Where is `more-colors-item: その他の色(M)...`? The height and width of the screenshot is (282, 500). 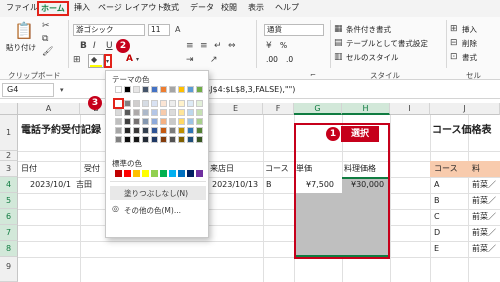 more-colors-item: その他の色(M)... is located at coordinates (152, 210).